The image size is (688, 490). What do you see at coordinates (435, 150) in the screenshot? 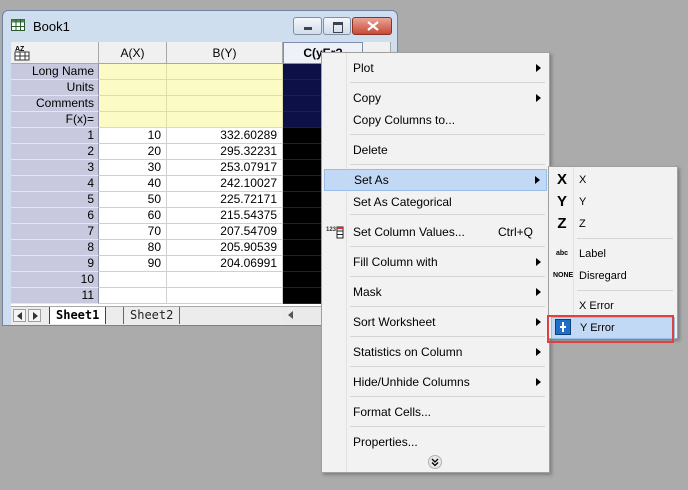
I see `menu-item-delete: Delete` at bounding box center [435, 150].